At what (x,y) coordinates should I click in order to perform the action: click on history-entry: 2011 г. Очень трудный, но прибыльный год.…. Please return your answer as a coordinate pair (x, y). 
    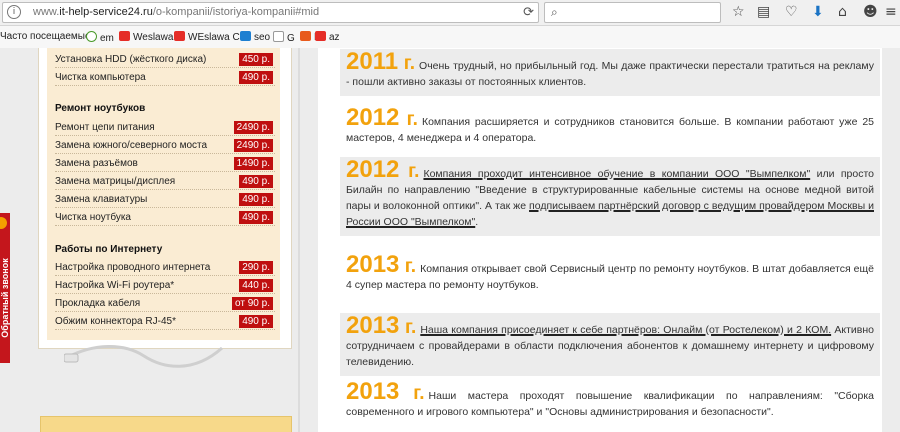
    Looking at the image, I should click on (610, 72).